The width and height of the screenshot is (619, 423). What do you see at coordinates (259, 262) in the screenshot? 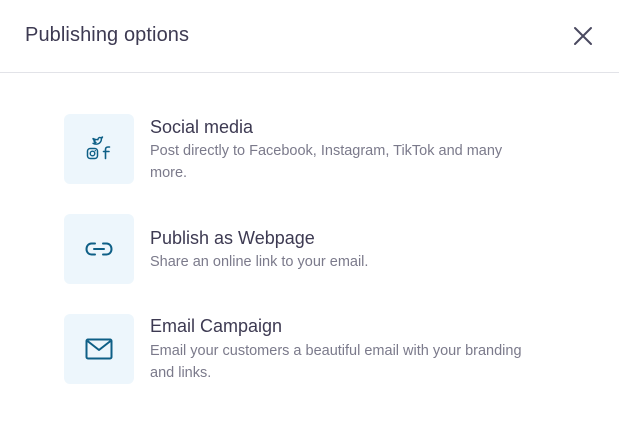
I see `option-publish-webpage-description: Share an online link to your email.` at bounding box center [259, 262].